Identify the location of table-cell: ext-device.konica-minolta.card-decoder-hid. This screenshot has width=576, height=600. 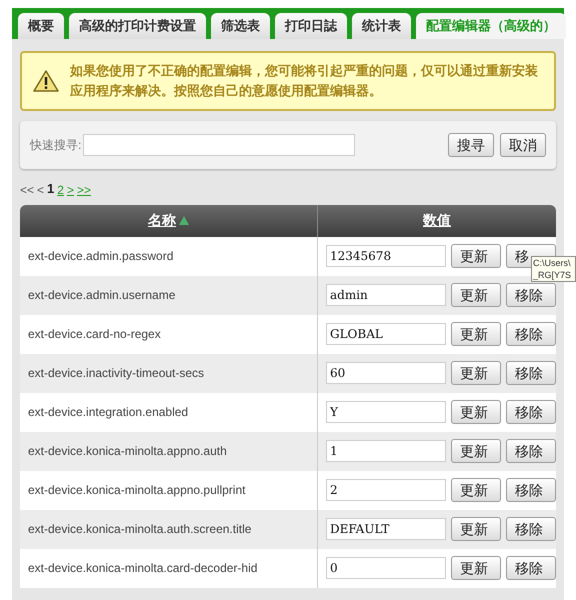
(169, 568).